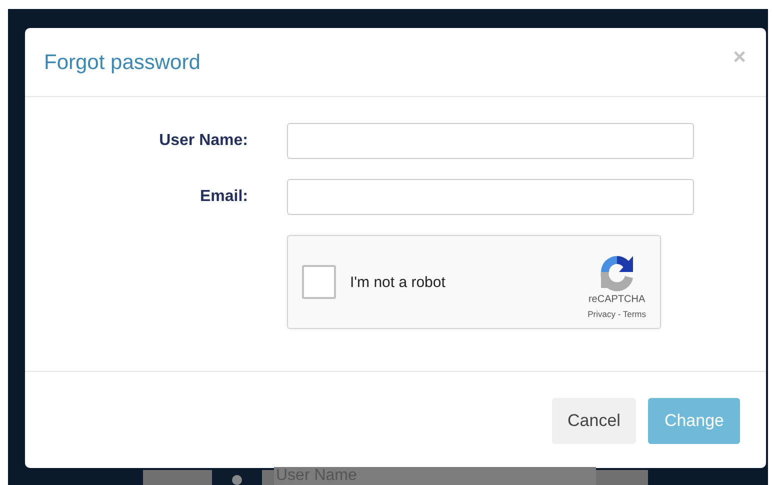 The height and width of the screenshot is (485, 772). I want to click on field-label: Email:, so click(223, 197).